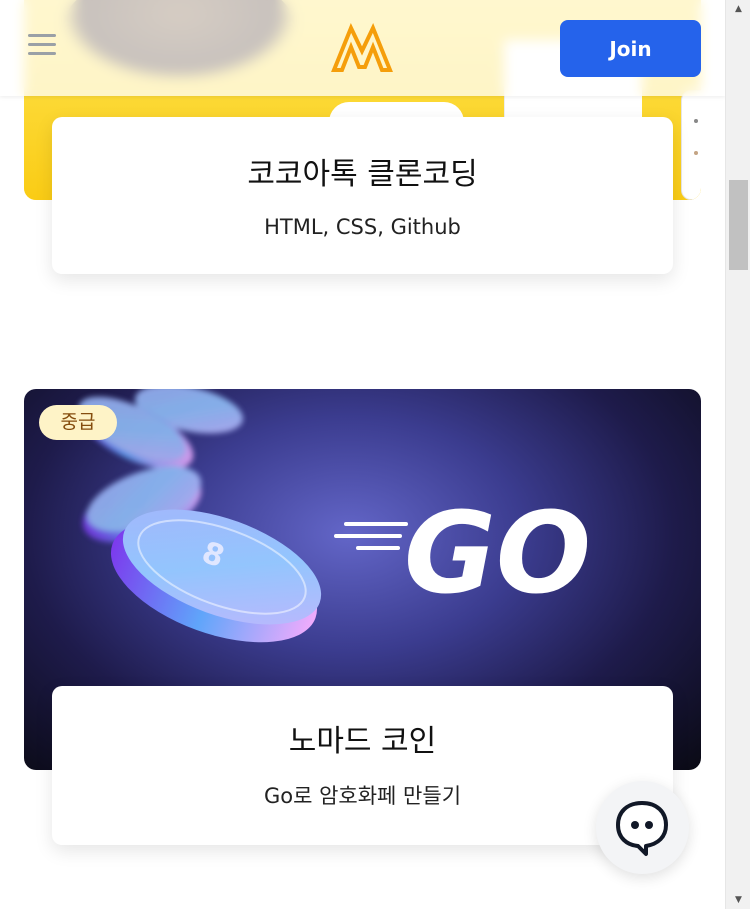 Image resolution: width=750 pixels, height=909 pixels. I want to click on nomad-coders-logo, so click(362, 48).